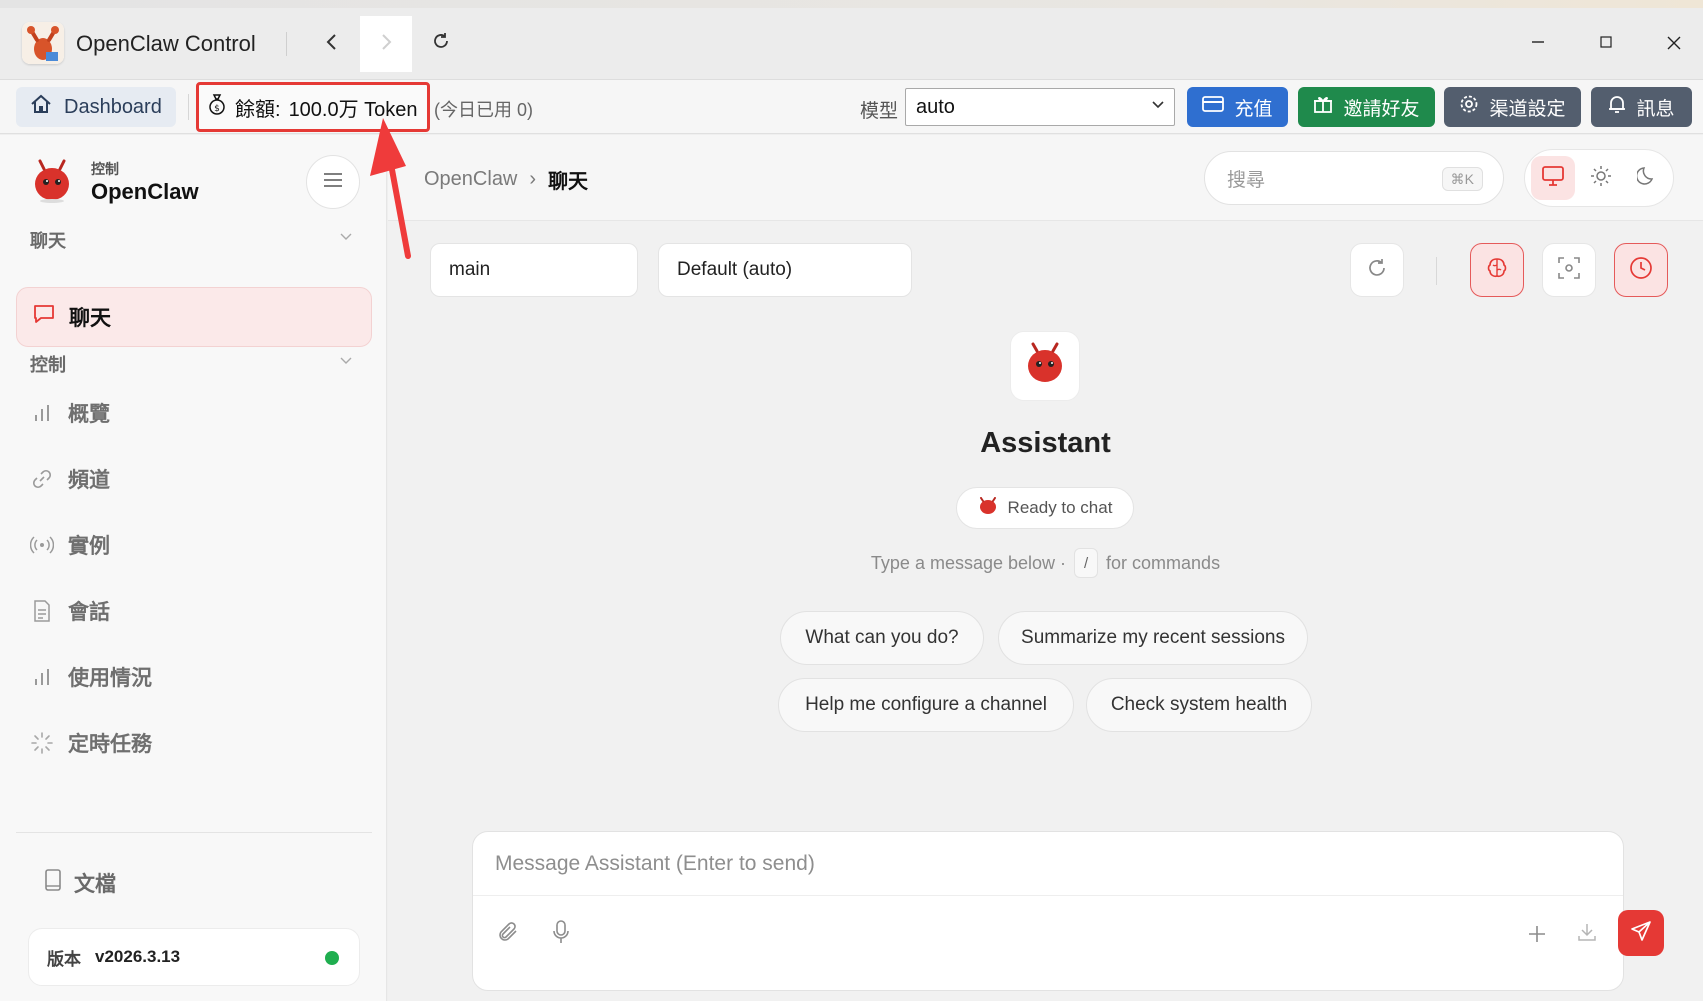 This screenshot has height=1001, width=1703. I want to click on breadcrumb-root: OpenClaw, so click(470, 179).